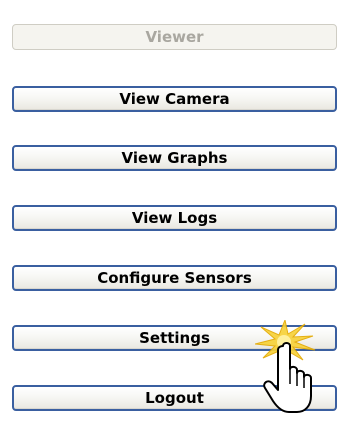  Describe the element at coordinates (174, 99) in the screenshot. I see `view-camera-button: View Camera` at that location.